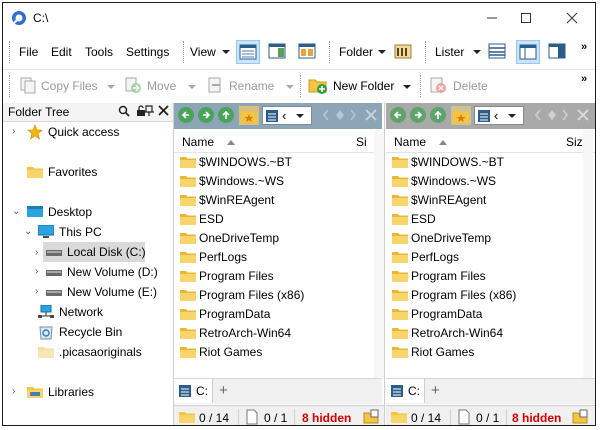 The image size is (600, 430). I want to click on left-vertical-scrollbar, so click(379, 254).